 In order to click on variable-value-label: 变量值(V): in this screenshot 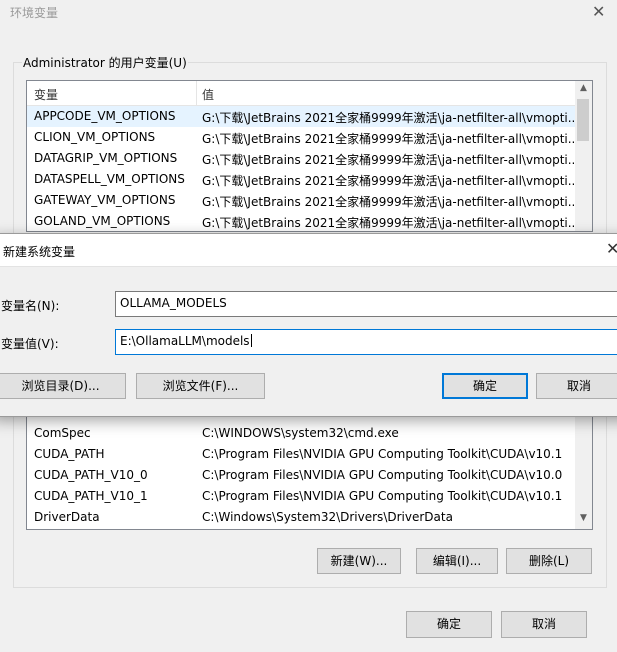, I will do `click(30, 344)`.